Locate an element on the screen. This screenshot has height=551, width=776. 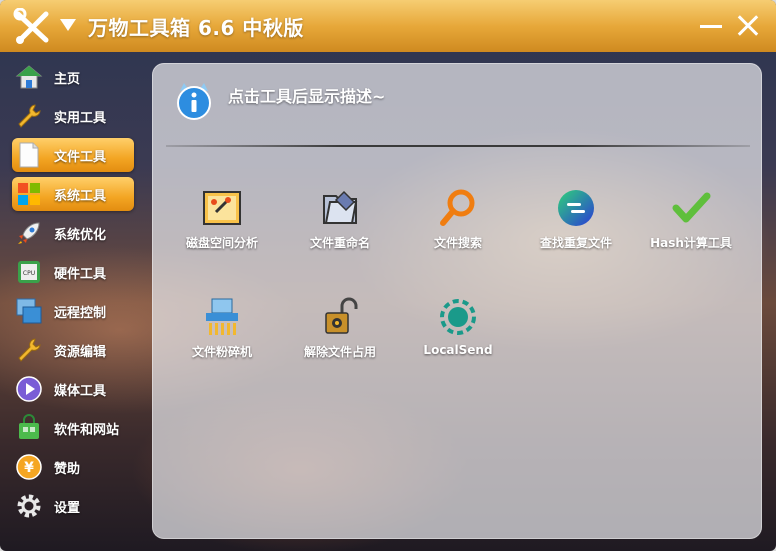
tool-file-shredder: 文件粉碎机 is located at coordinates (222, 332).